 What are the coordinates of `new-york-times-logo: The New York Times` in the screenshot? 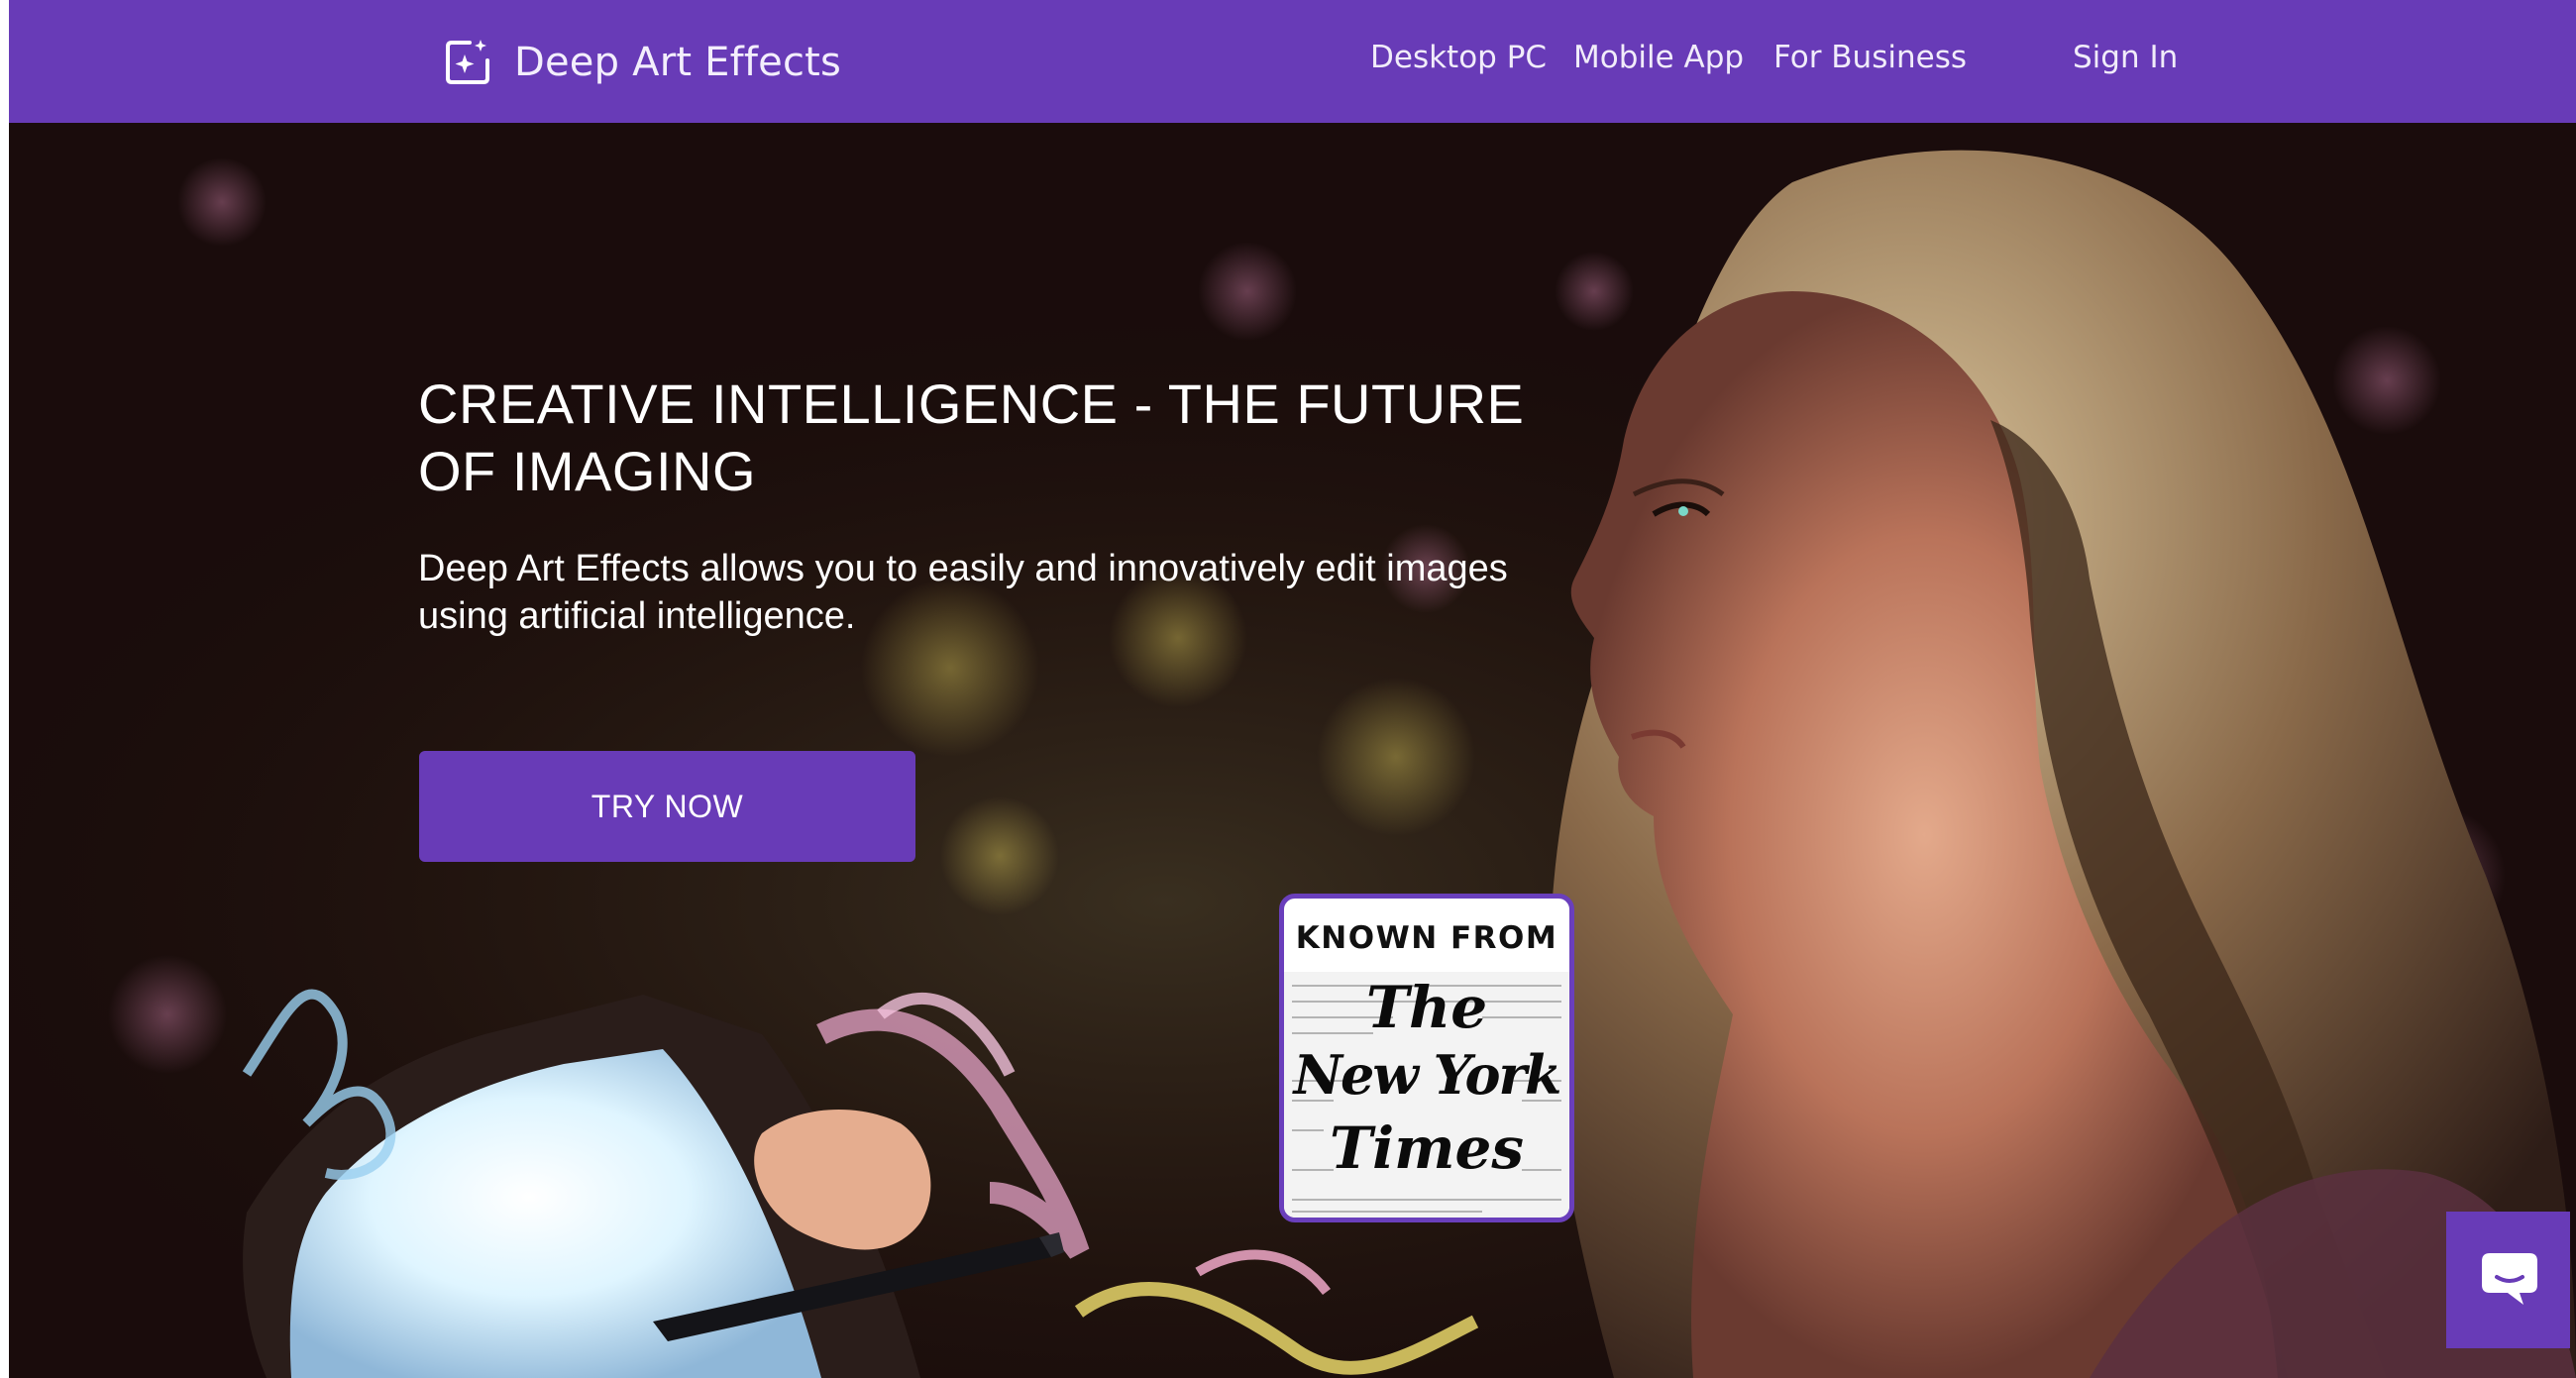 It's located at (1426, 1095).